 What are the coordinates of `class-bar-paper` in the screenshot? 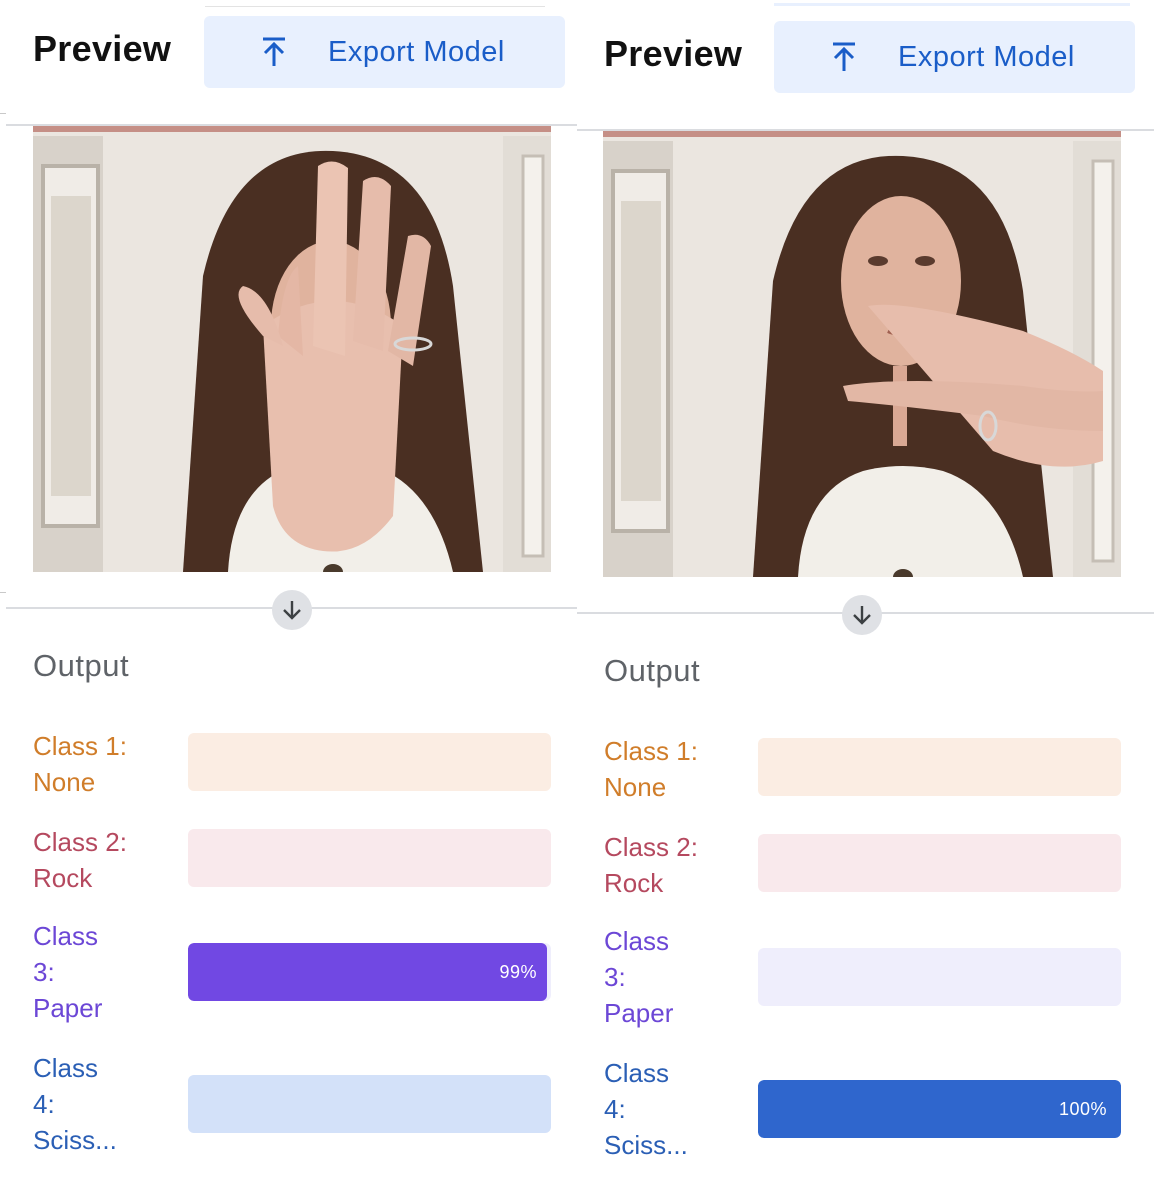 It's located at (939, 977).